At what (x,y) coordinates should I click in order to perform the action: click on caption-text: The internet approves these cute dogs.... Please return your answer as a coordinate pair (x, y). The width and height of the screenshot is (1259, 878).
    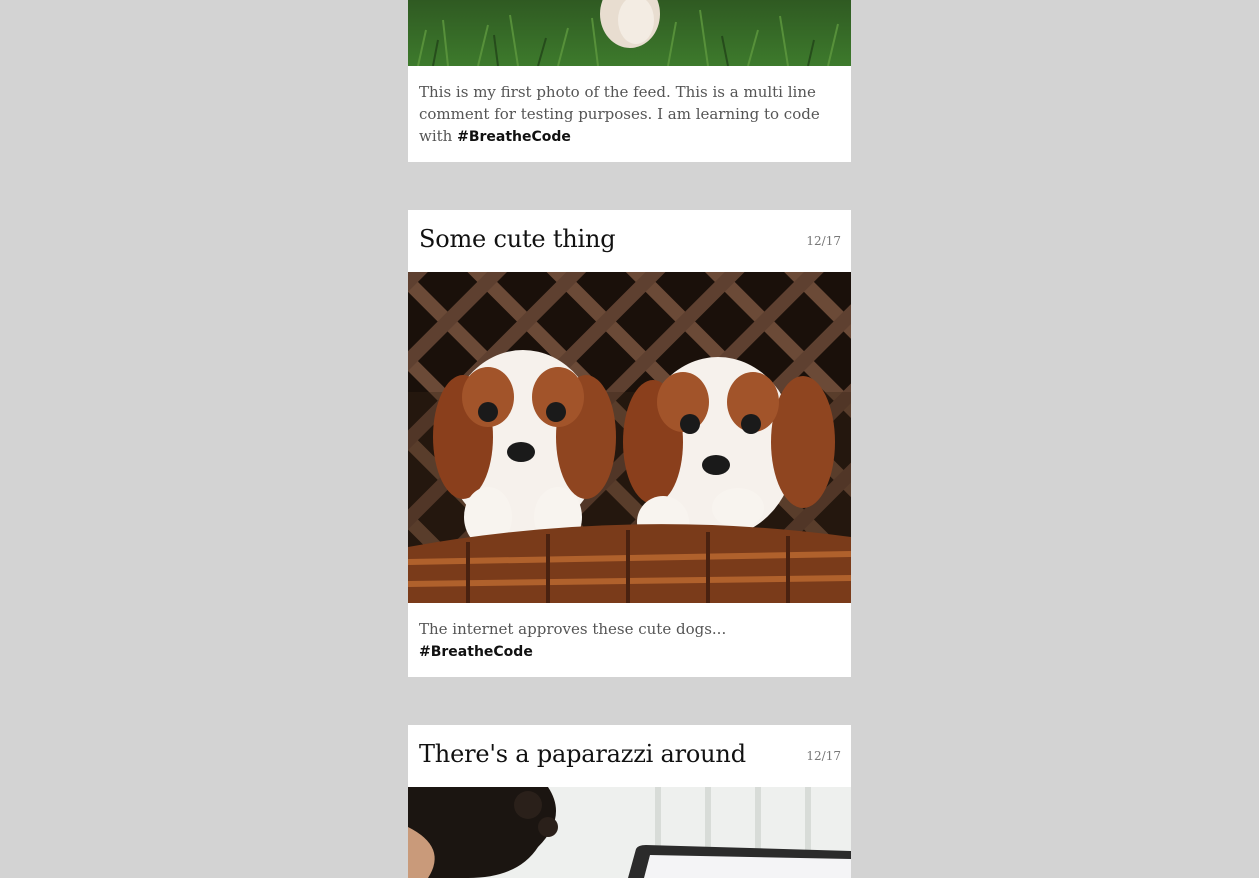
    Looking at the image, I should click on (573, 629).